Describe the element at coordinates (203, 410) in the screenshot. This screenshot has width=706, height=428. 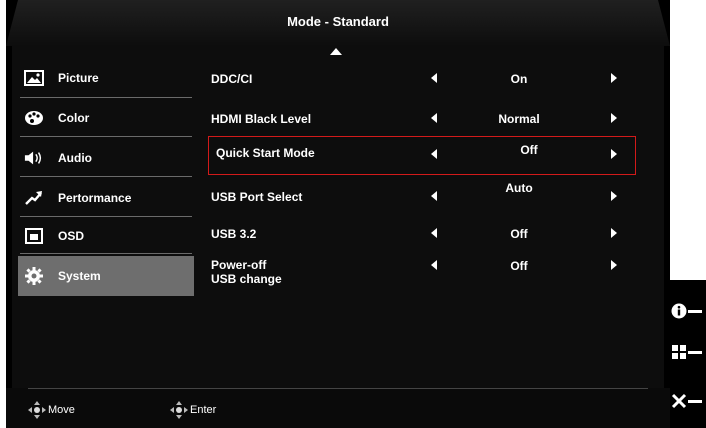
I see `enter-label: Enter` at that location.